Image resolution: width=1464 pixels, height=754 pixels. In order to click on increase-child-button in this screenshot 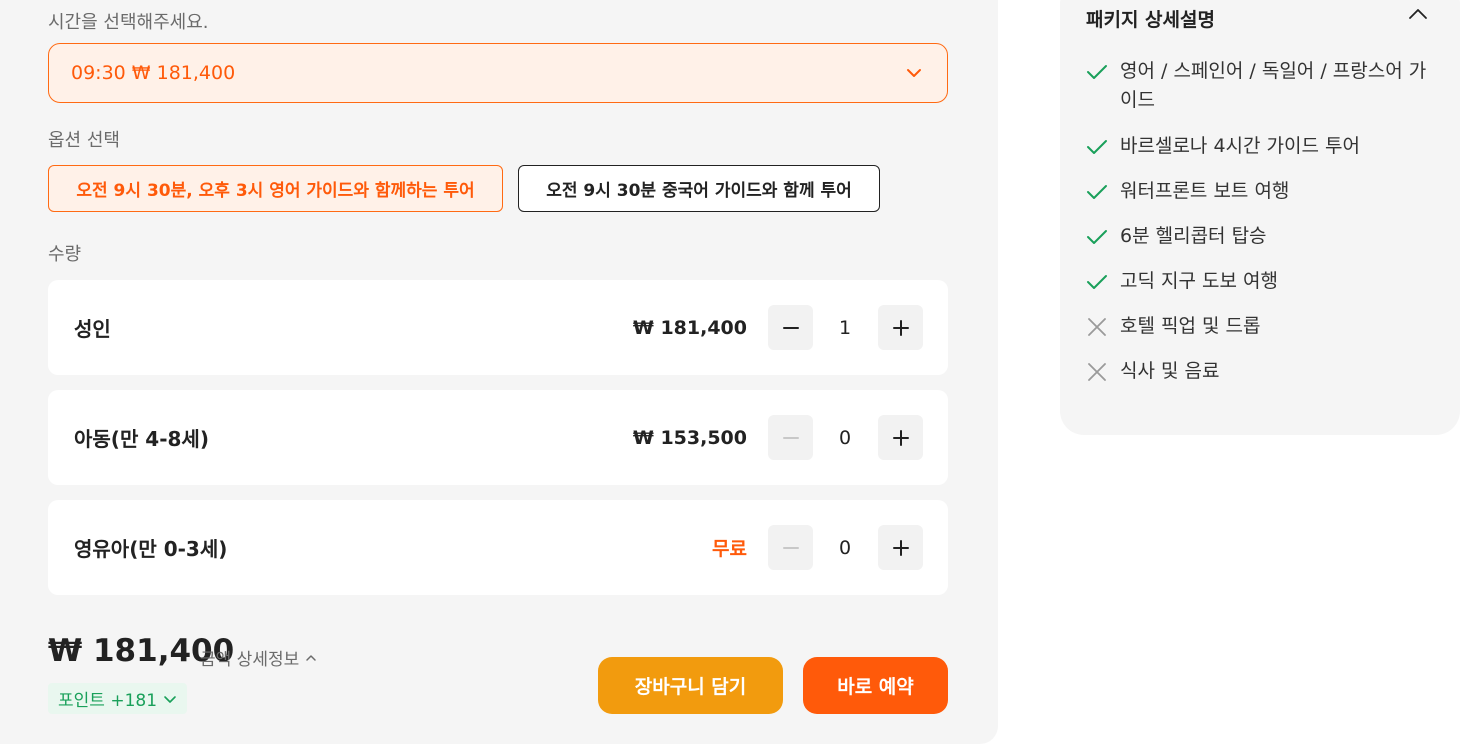, I will do `click(900, 437)`.